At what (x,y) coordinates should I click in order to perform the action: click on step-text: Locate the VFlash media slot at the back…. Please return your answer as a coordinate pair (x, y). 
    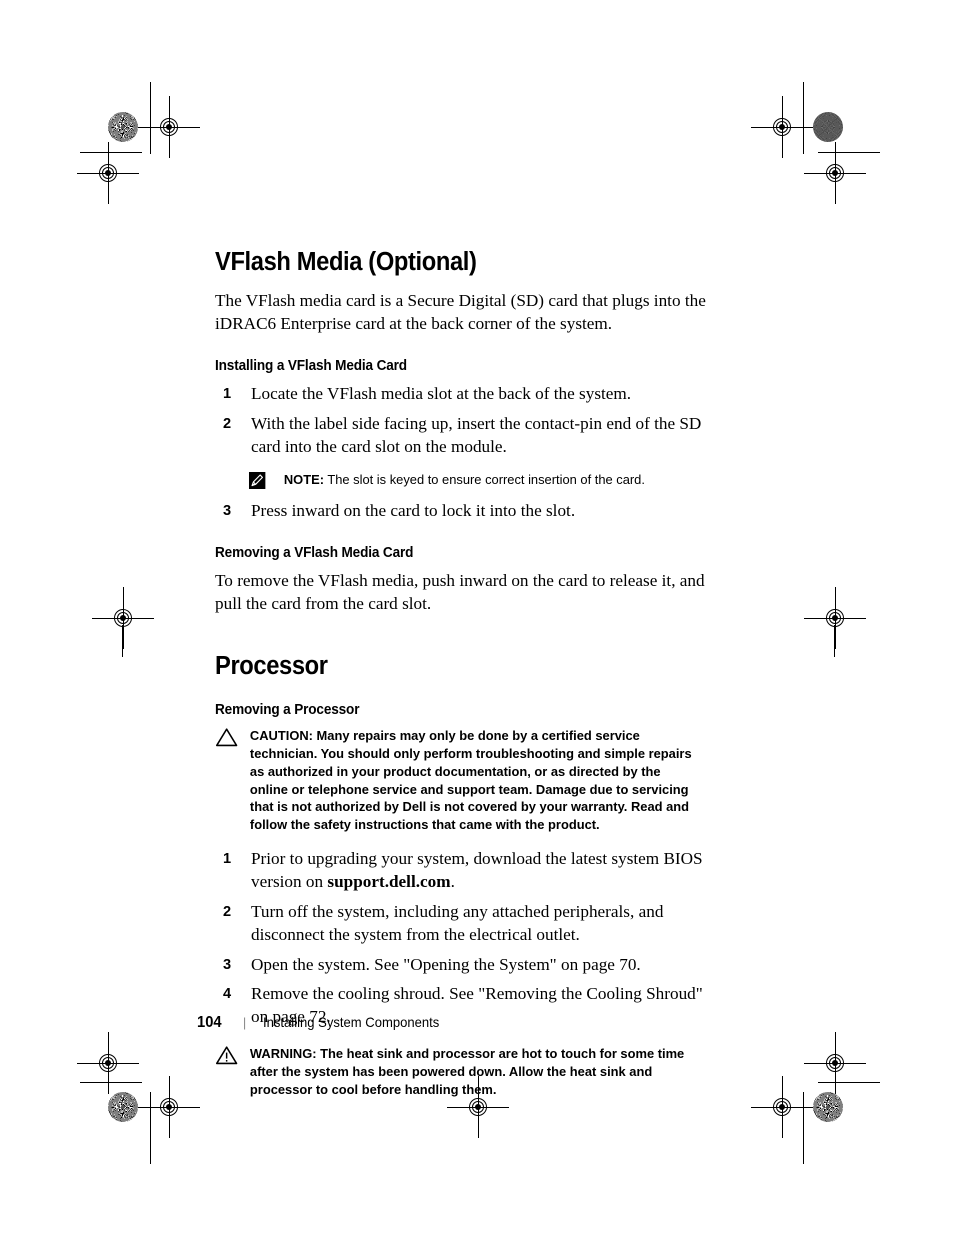
    Looking at the image, I should click on (441, 394).